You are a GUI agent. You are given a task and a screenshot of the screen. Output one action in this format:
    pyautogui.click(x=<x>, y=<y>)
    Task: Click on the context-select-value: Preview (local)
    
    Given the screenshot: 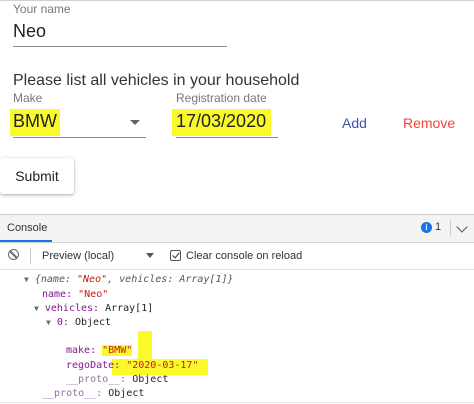 What is the action you would take?
    pyautogui.click(x=78, y=256)
    